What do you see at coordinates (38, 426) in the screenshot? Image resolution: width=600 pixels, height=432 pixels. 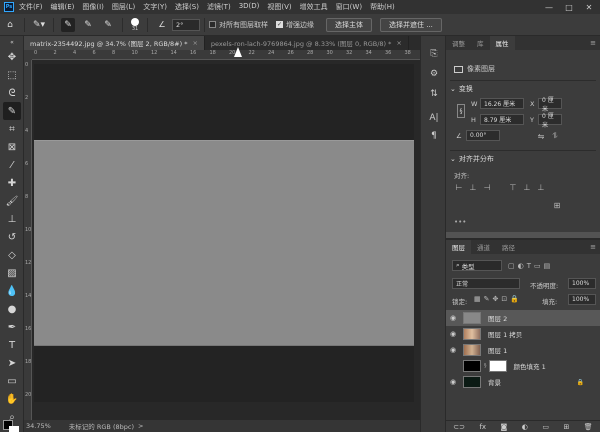 I see `zoom-level: 34.75%` at bounding box center [38, 426].